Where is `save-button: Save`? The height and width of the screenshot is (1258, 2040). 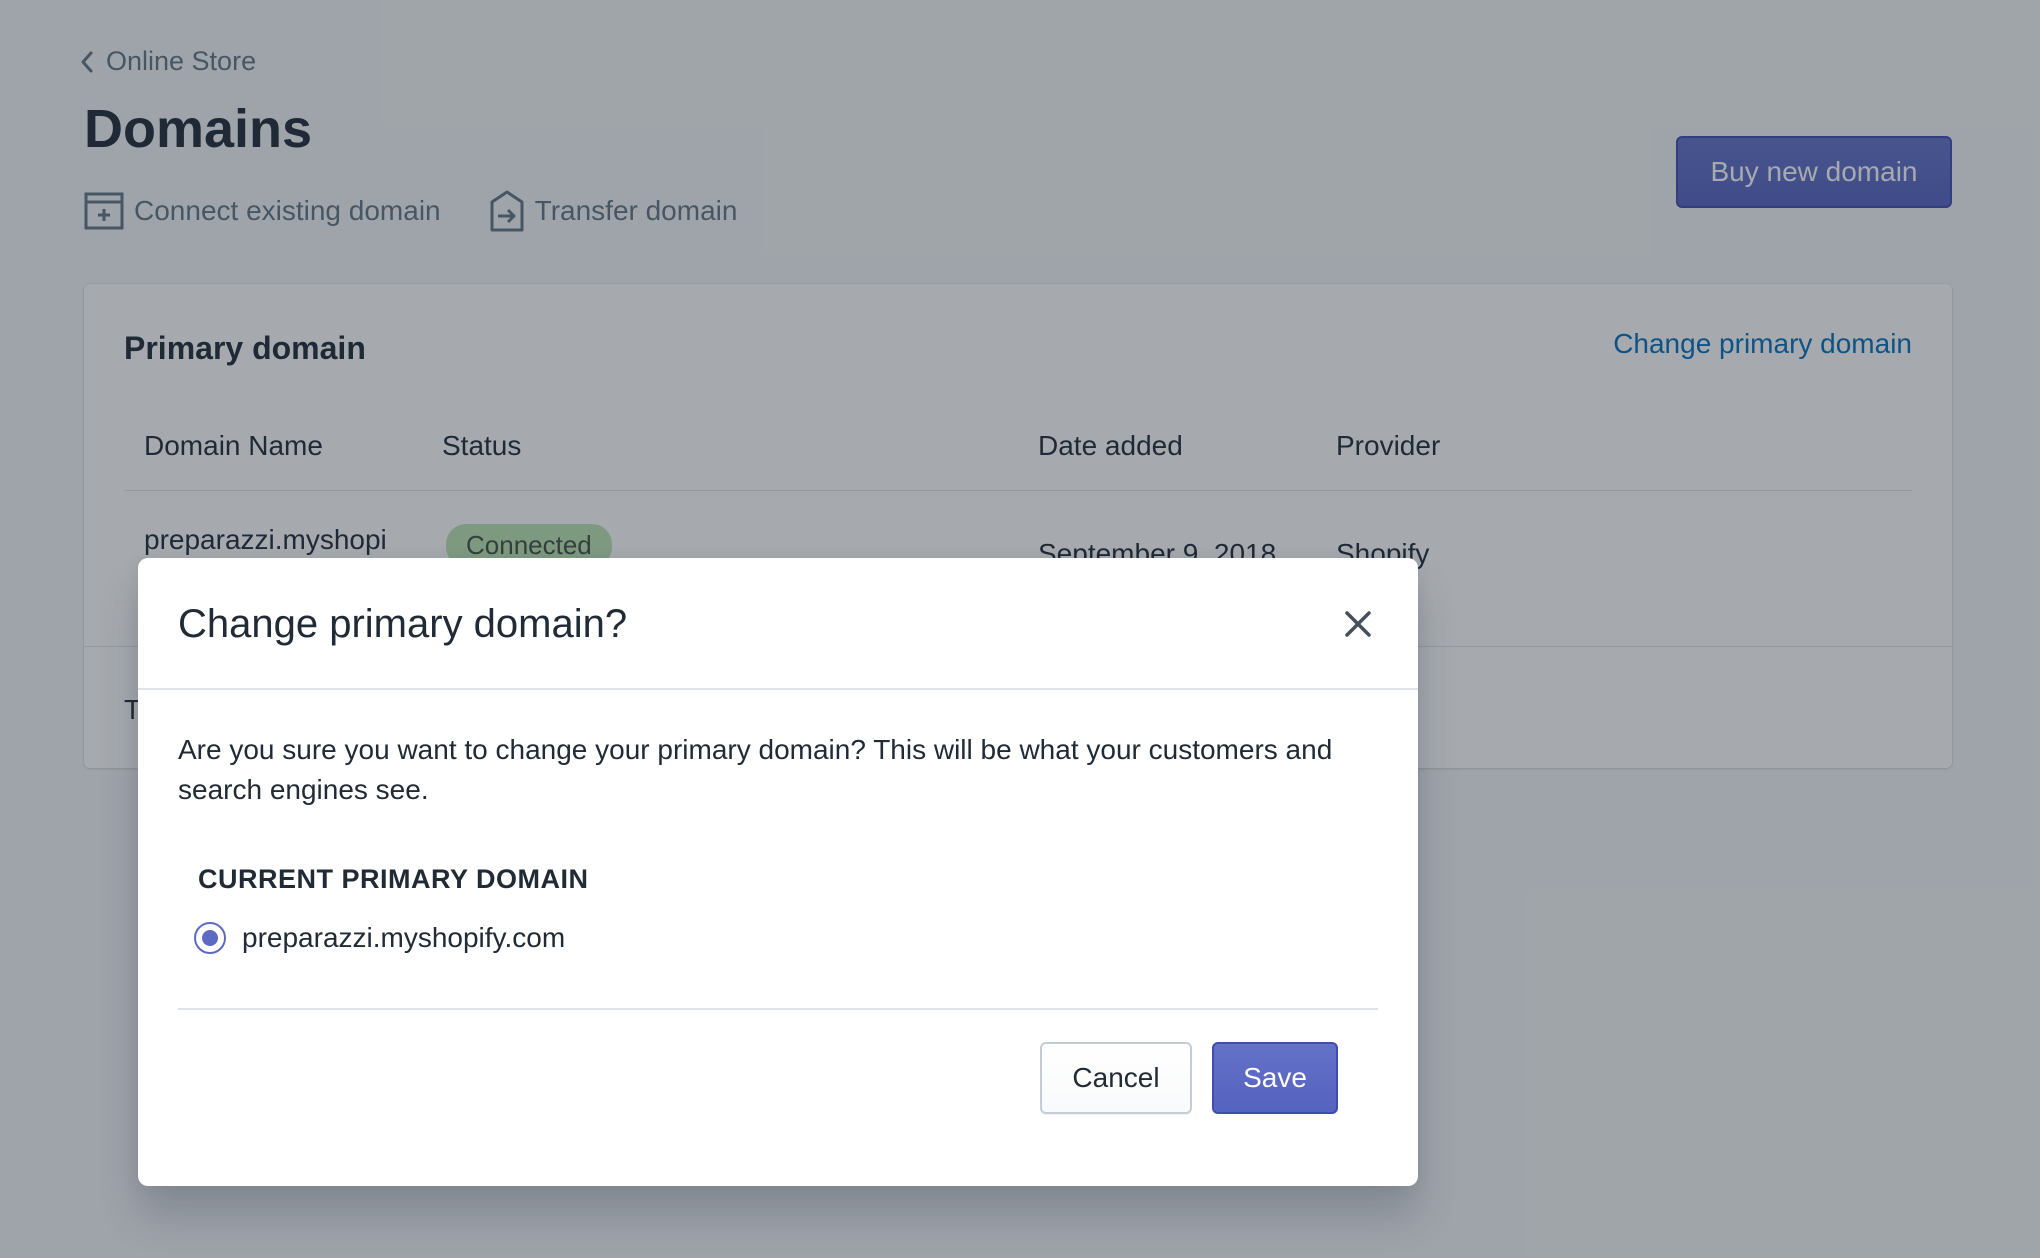 save-button: Save is located at coordinates (1275, 1078).